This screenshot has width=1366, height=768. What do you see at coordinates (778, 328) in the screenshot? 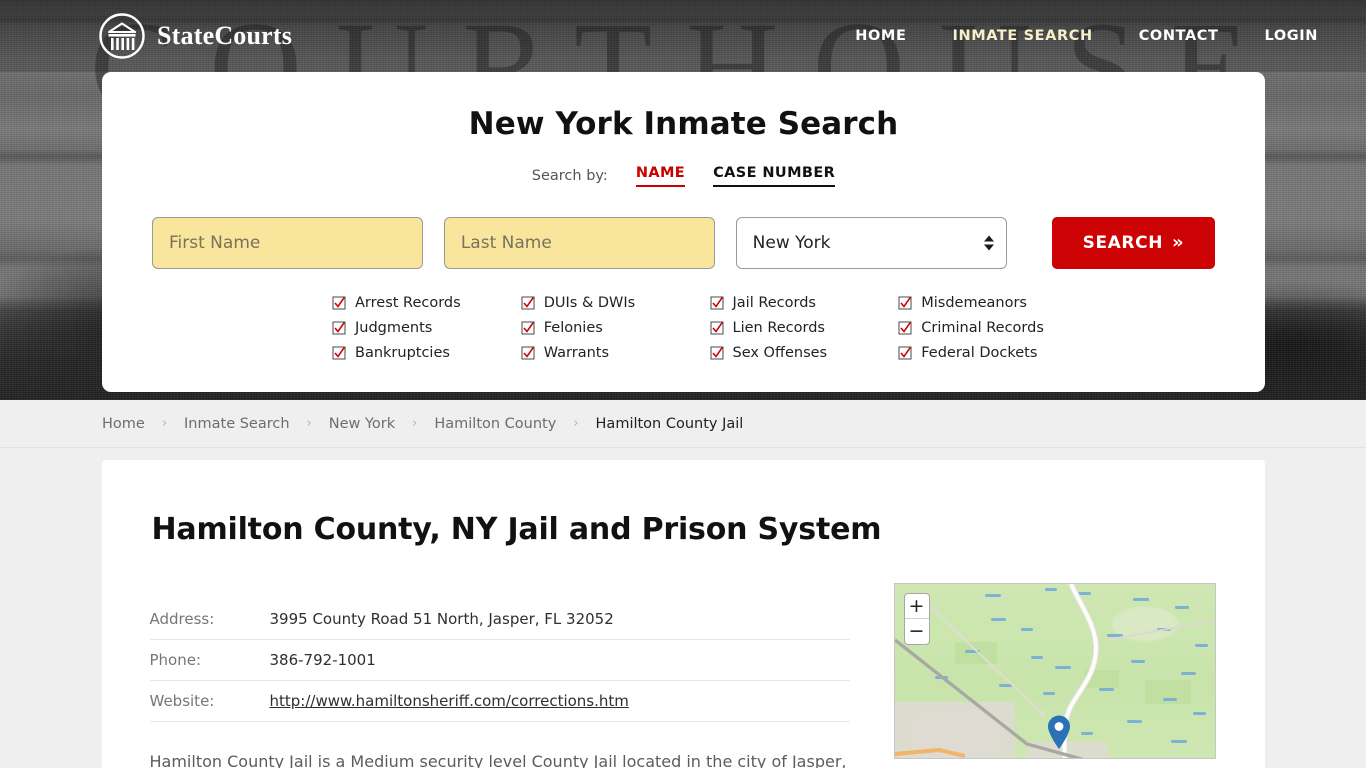
I see `checkbox-label: Lien Records` at bounding box center [778, 328].